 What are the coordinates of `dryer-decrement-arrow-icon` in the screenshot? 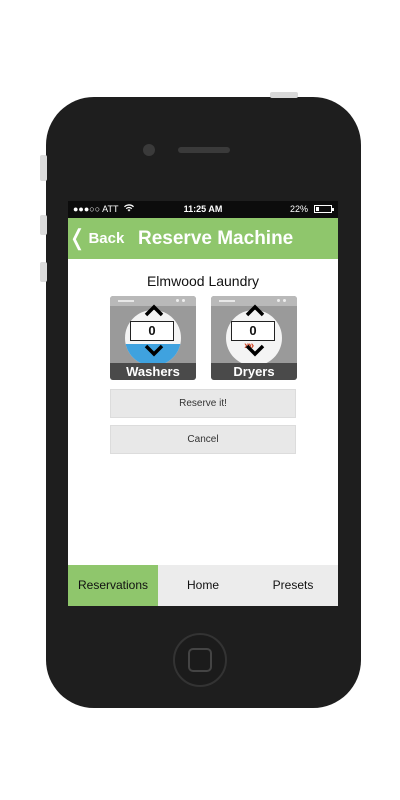 It's located at (255, 351).